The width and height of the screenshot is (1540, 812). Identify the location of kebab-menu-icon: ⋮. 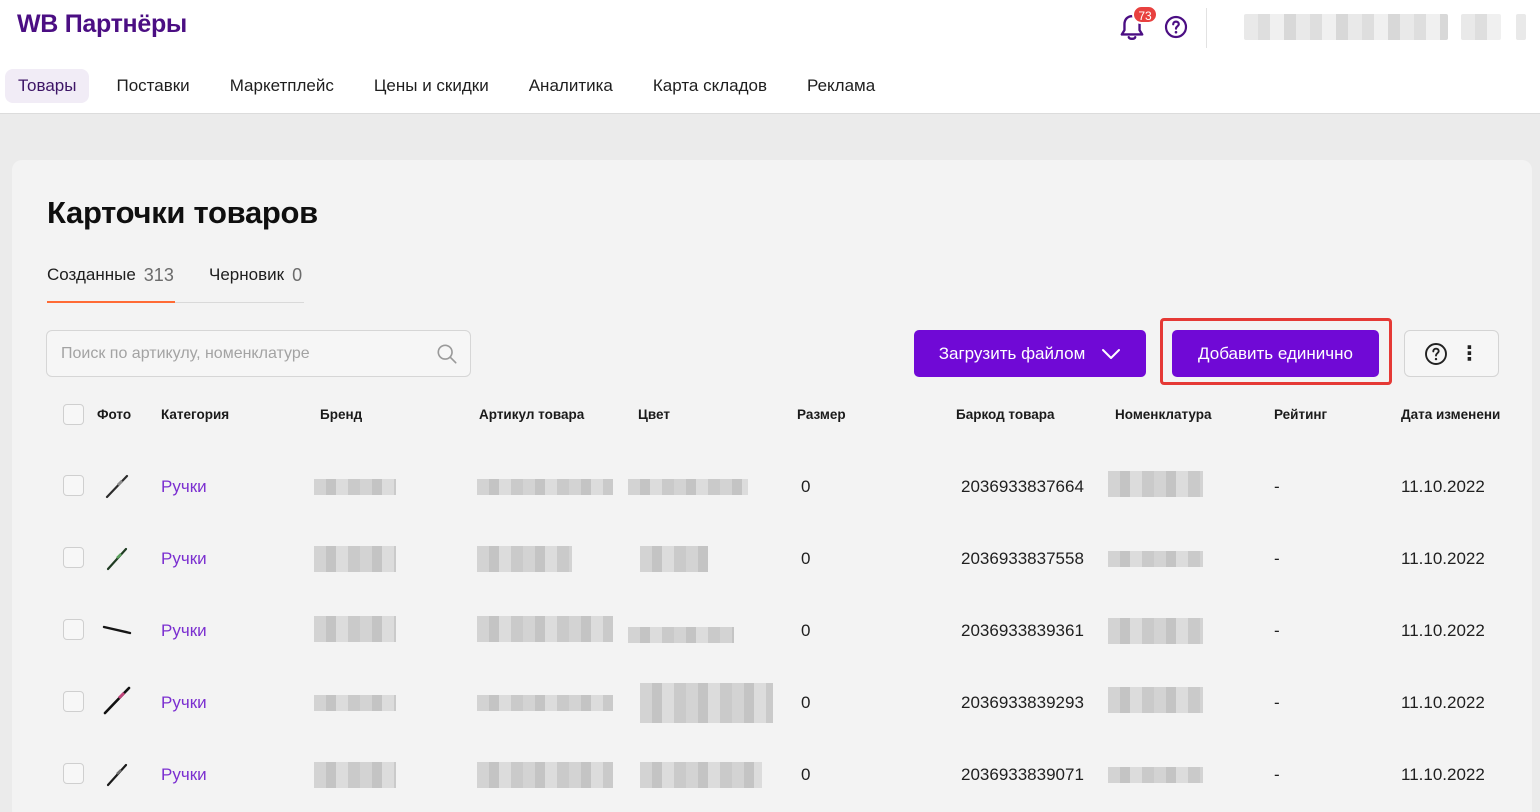
(1469, 353).